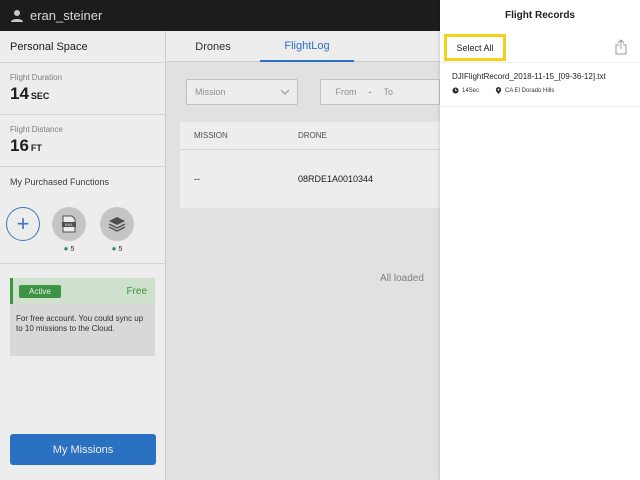  Describe the element at coordinates (380, 92) in the screenshot. I see `date-range-picker: From - To` at that location.